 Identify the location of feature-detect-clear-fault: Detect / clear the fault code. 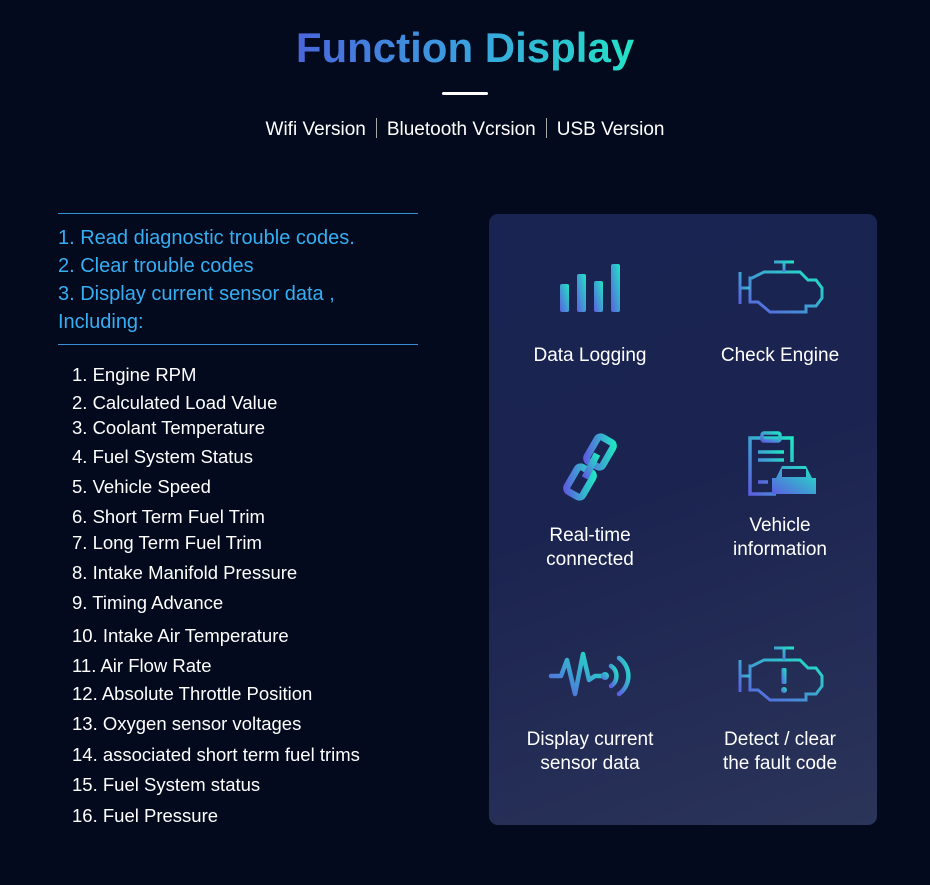
(780, 710).